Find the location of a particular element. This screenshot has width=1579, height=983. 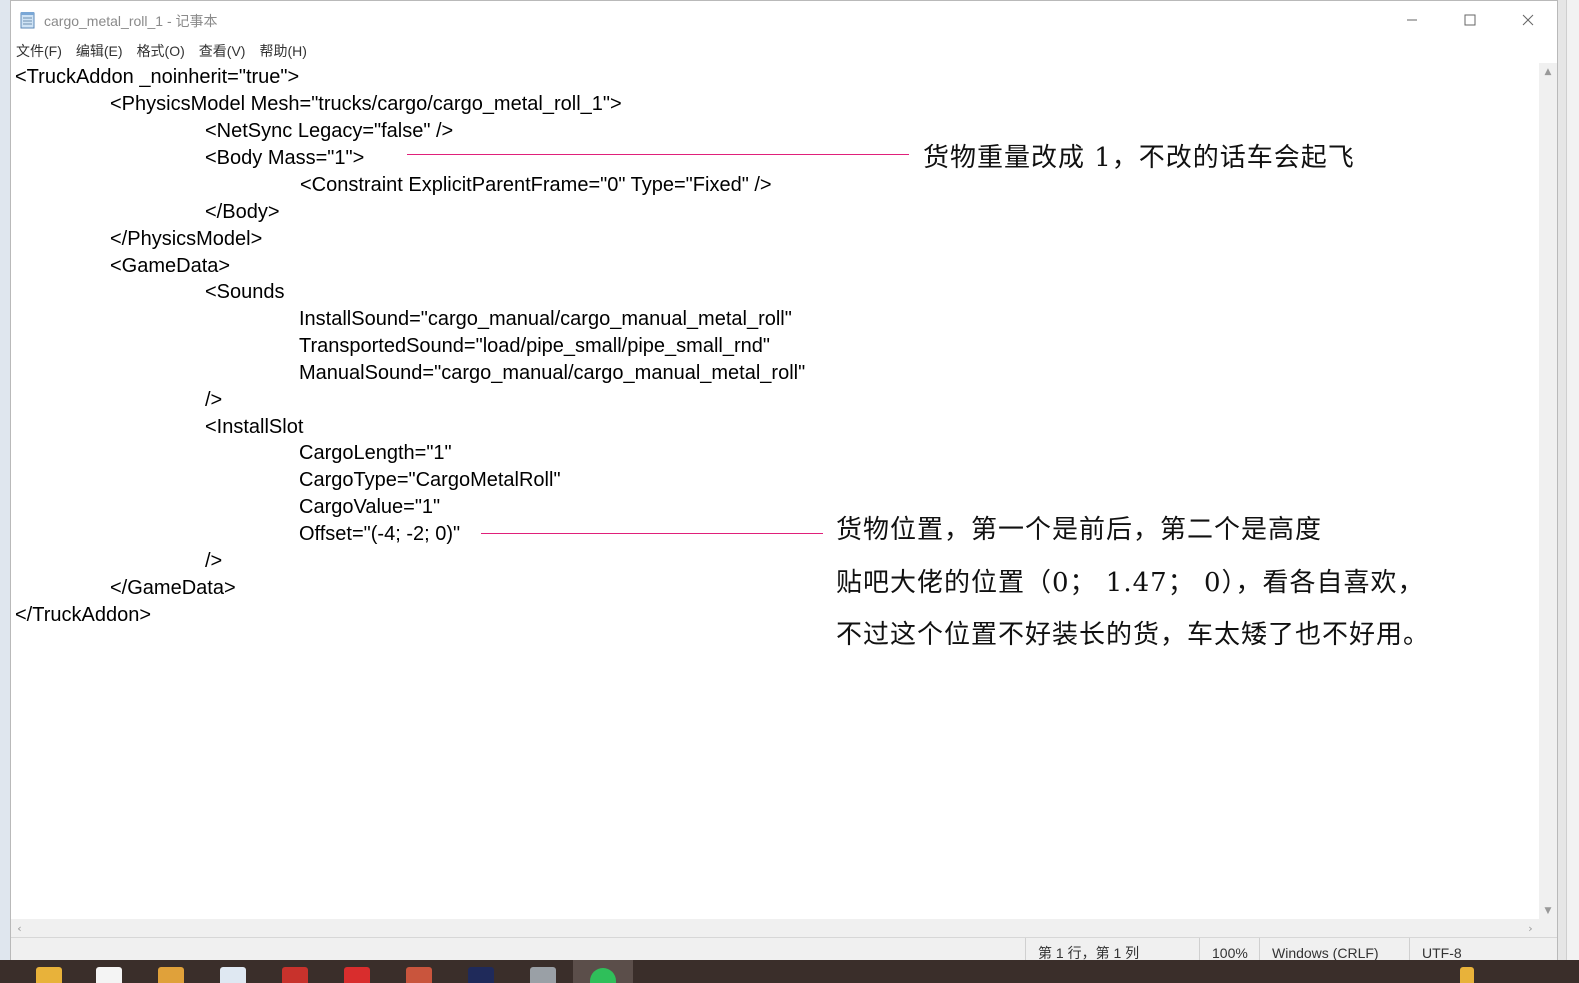

maximize-icon is located at coordinates (1470, 20).